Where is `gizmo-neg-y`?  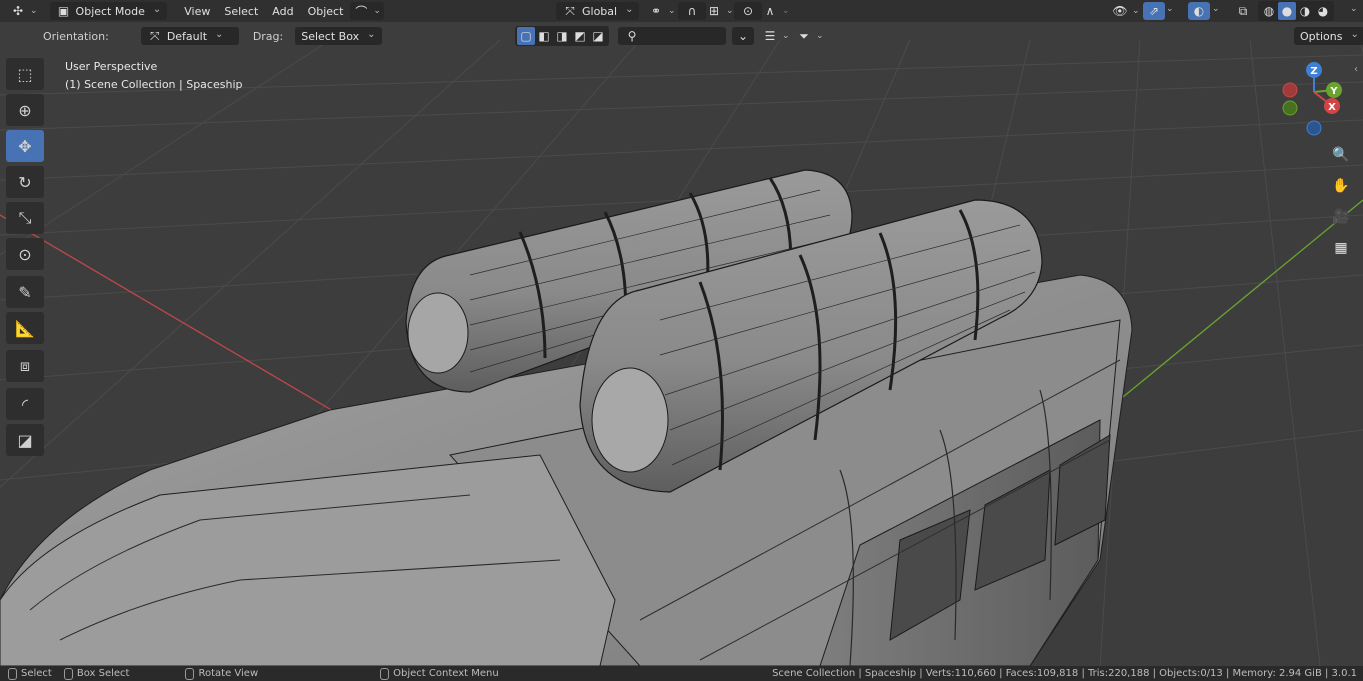 gizmo-neg-y is located at coordinates (1290, 108).